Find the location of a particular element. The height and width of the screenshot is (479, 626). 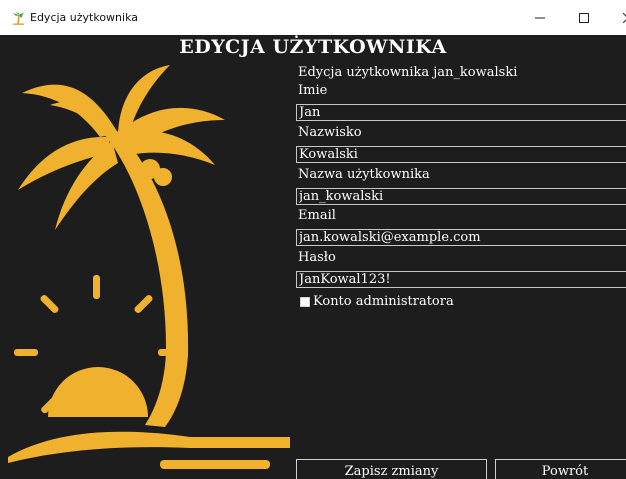

palm-tree-icon is located at coordinates (18, 18).